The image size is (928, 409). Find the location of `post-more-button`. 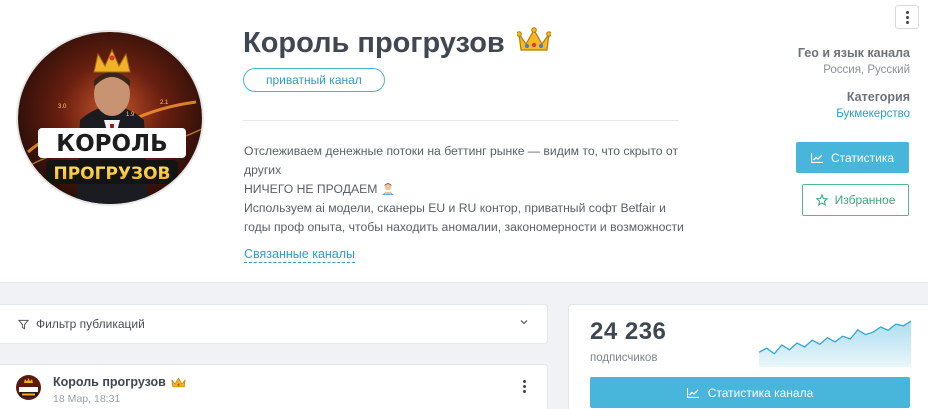

post-more-button is located at coordinates (524, 386).